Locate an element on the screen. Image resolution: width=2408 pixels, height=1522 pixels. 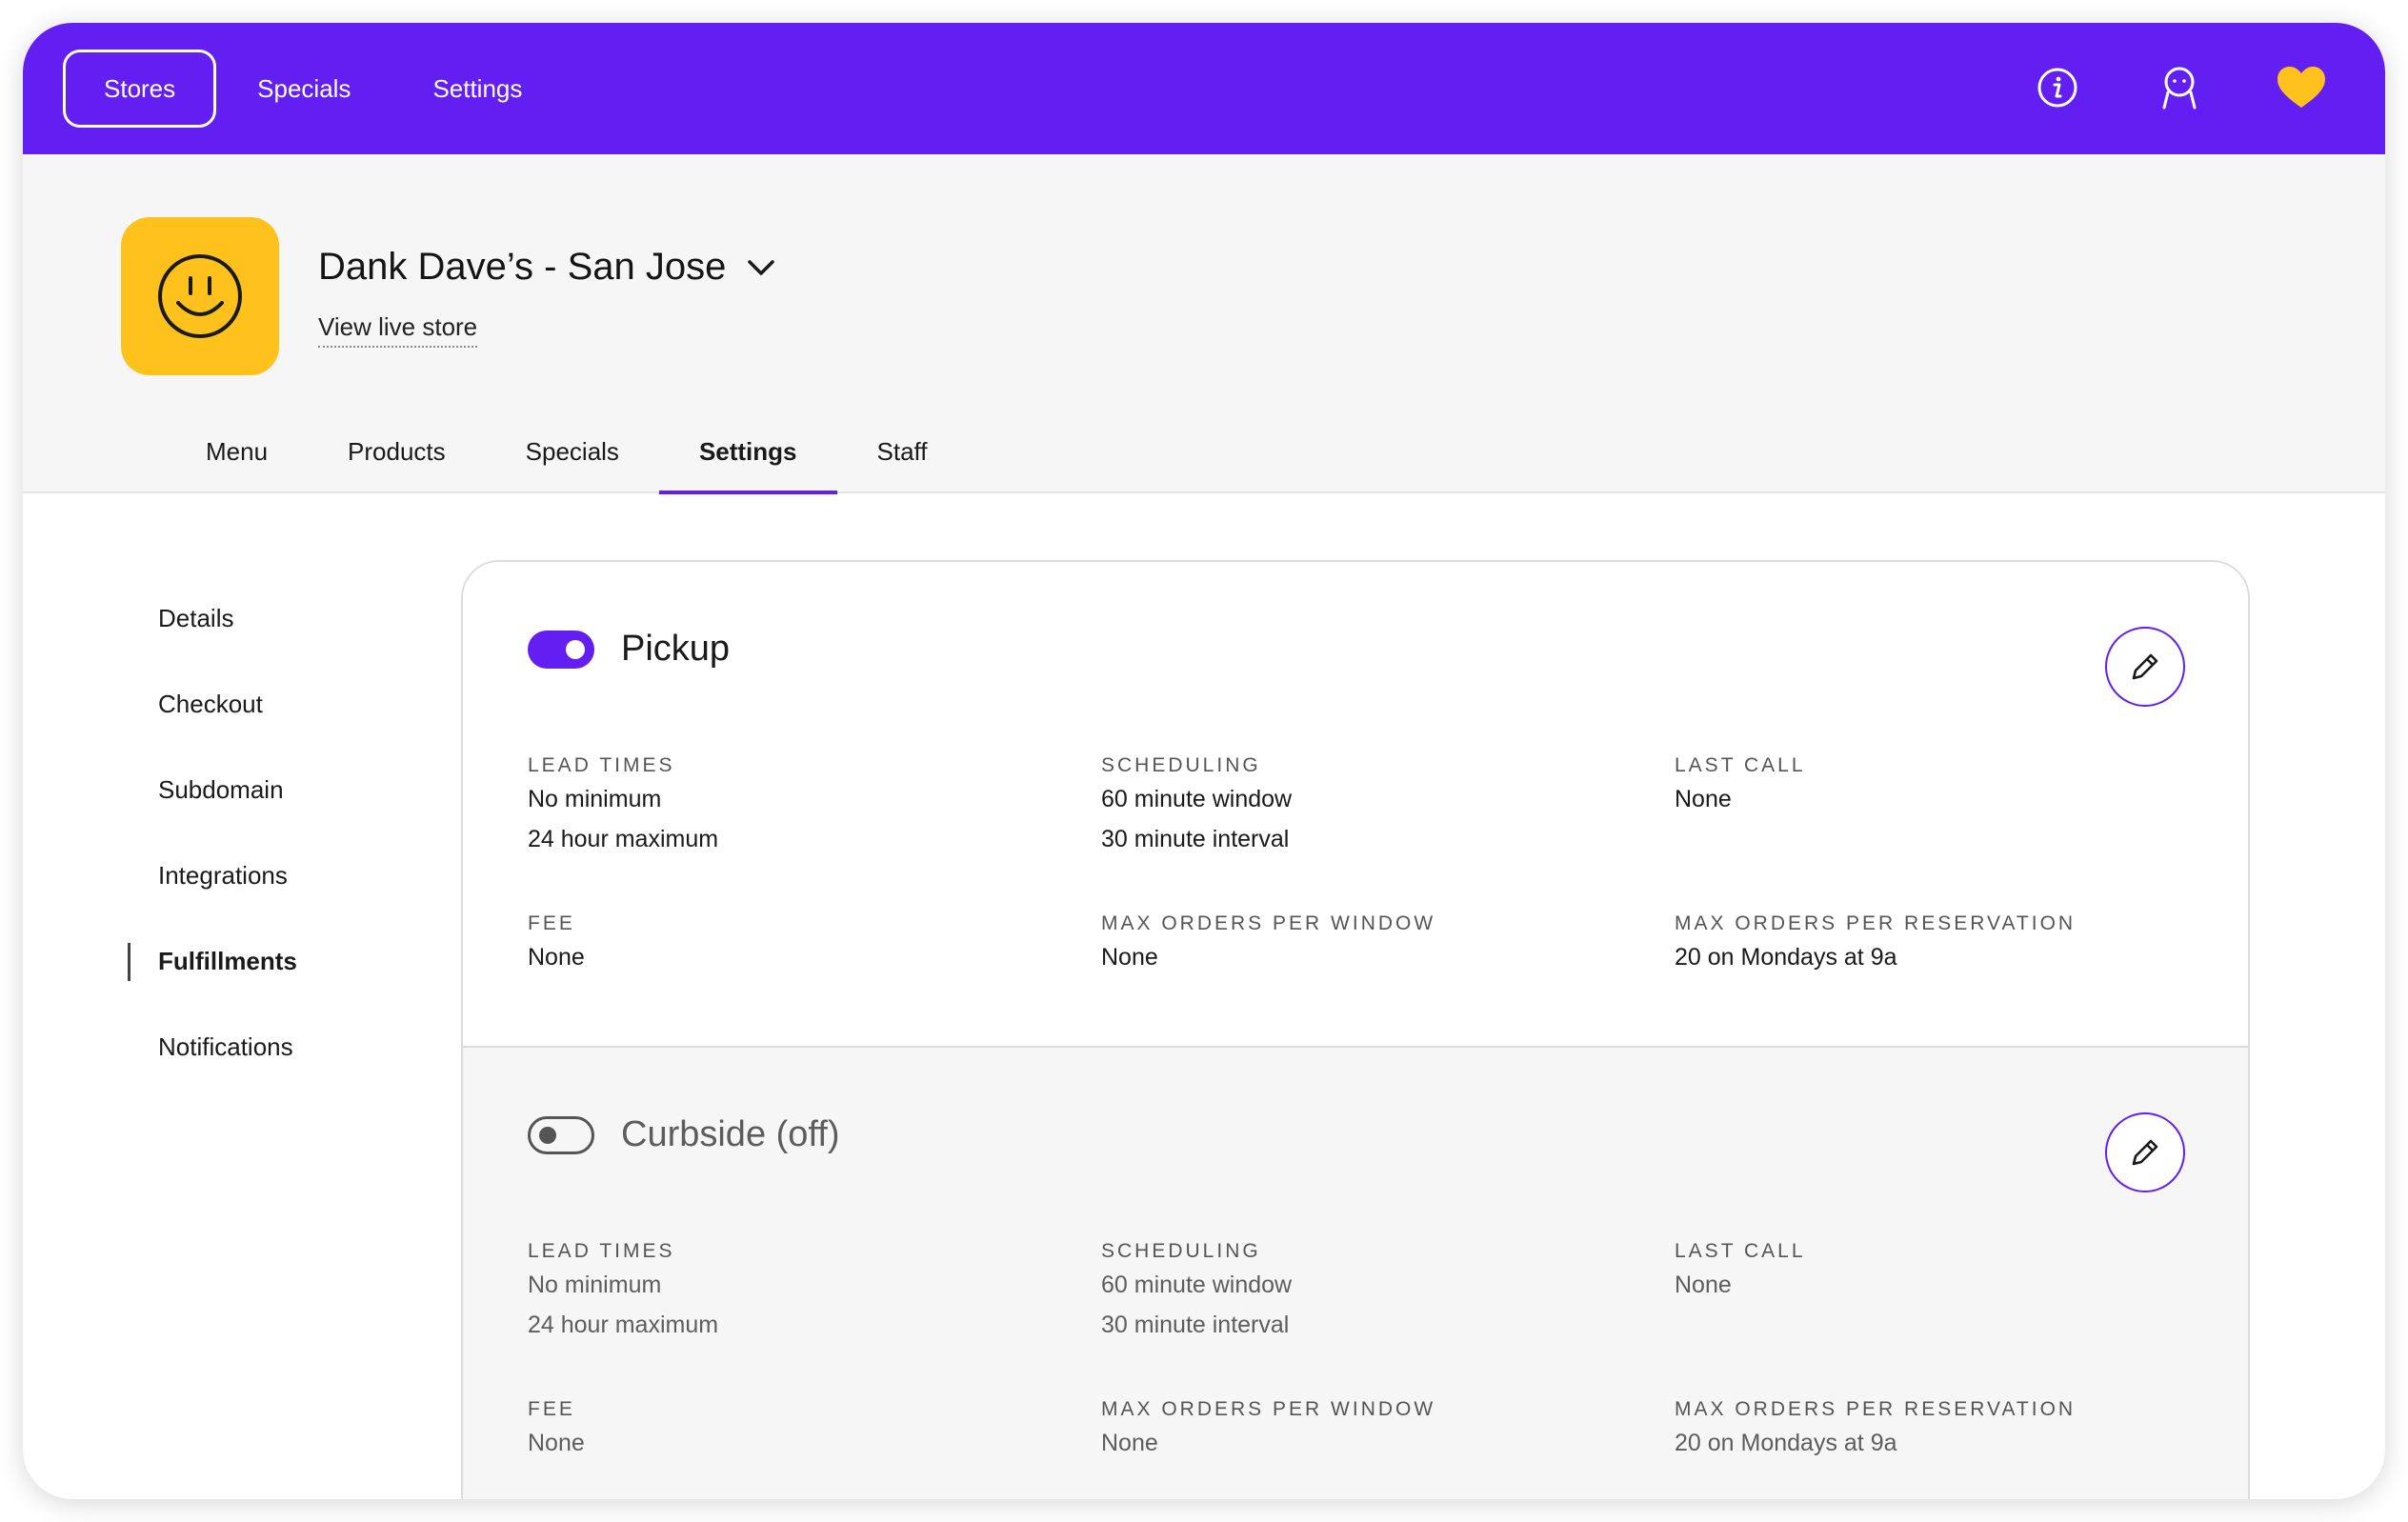
tab-staff: Staff is located at coordinates (902, 451).